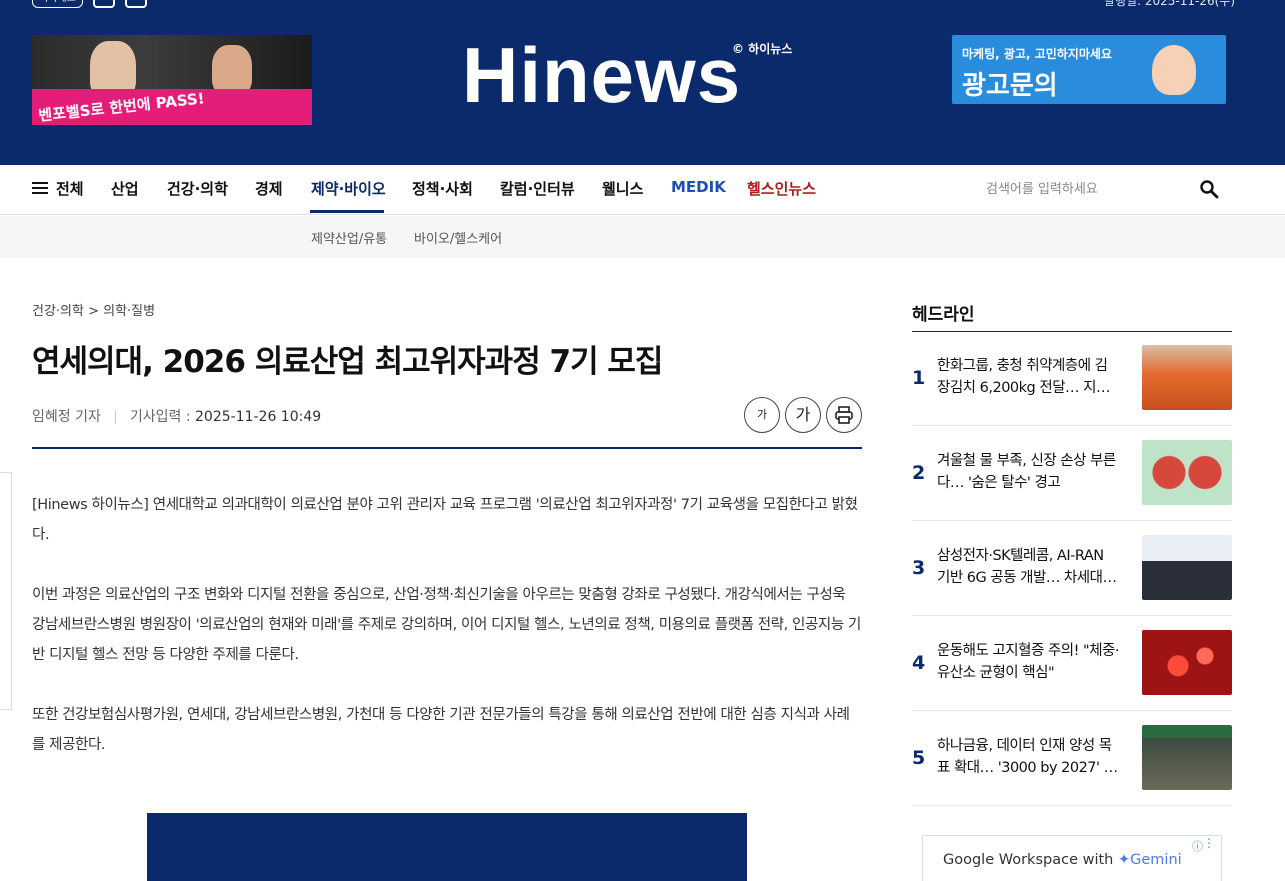 The height and width of the screenshot is (881, 1285). Describe the element at coordinates (458, 237) in the screenshot. I see `subnav-item-bio-healthcare: 바이오/헬스케어` at that location.